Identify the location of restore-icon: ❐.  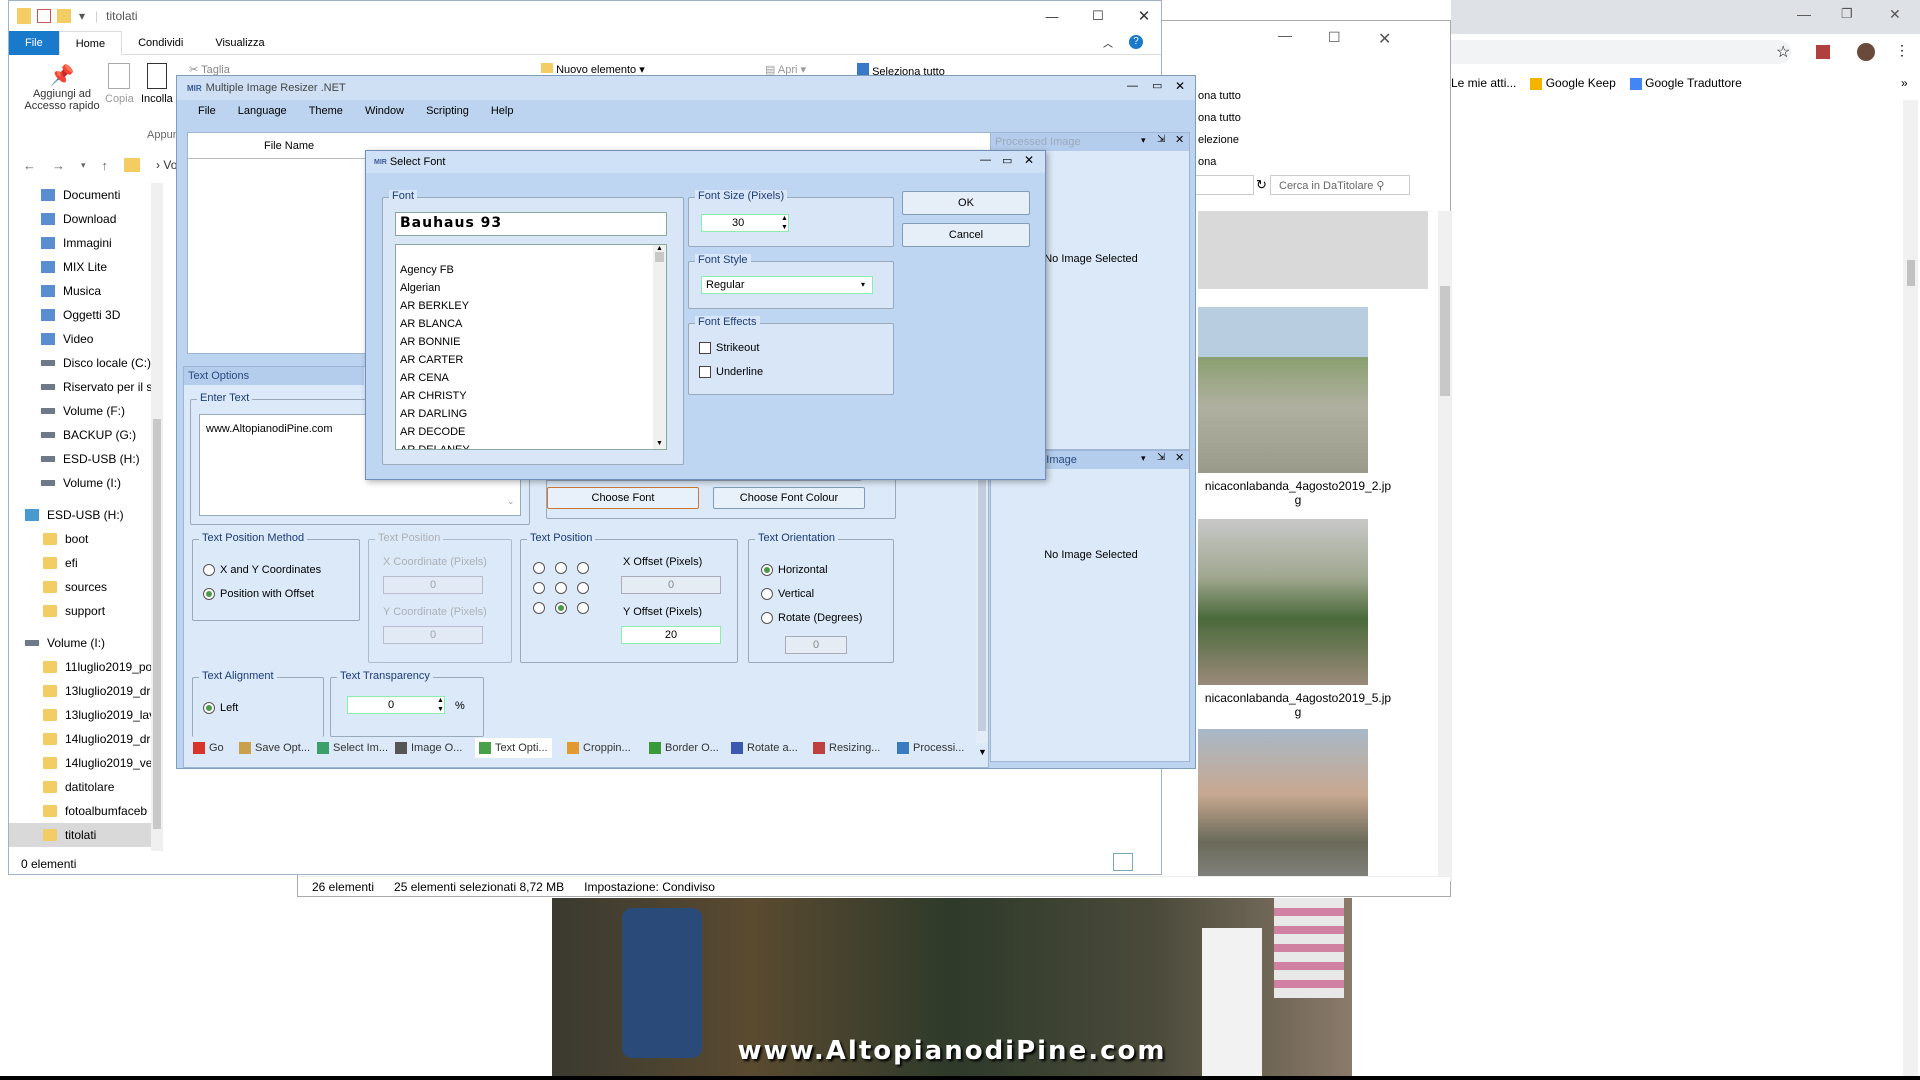
(1847, 14).